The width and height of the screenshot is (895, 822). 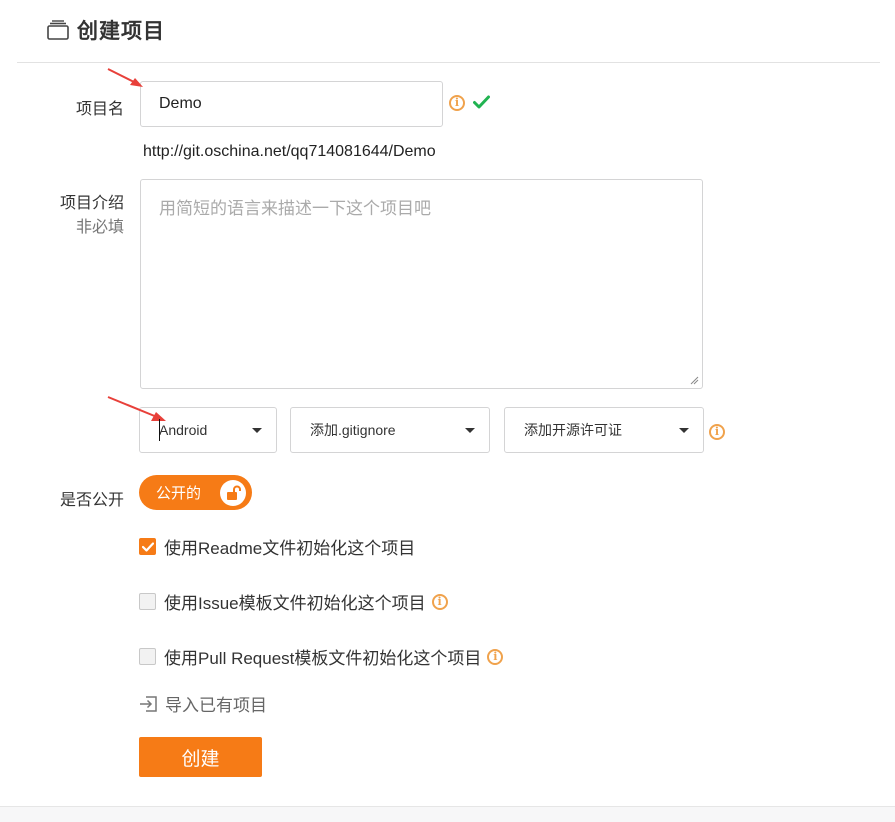 What do you see at coordinates (179, 493) in the screenshot?
I see `public-toggle-label: 公开的` at bounding box center [179, 493].